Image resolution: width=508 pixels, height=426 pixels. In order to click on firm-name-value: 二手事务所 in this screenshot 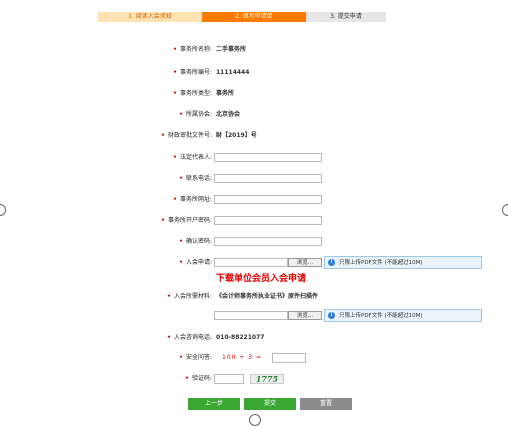, I will do `click(231, 49)`.